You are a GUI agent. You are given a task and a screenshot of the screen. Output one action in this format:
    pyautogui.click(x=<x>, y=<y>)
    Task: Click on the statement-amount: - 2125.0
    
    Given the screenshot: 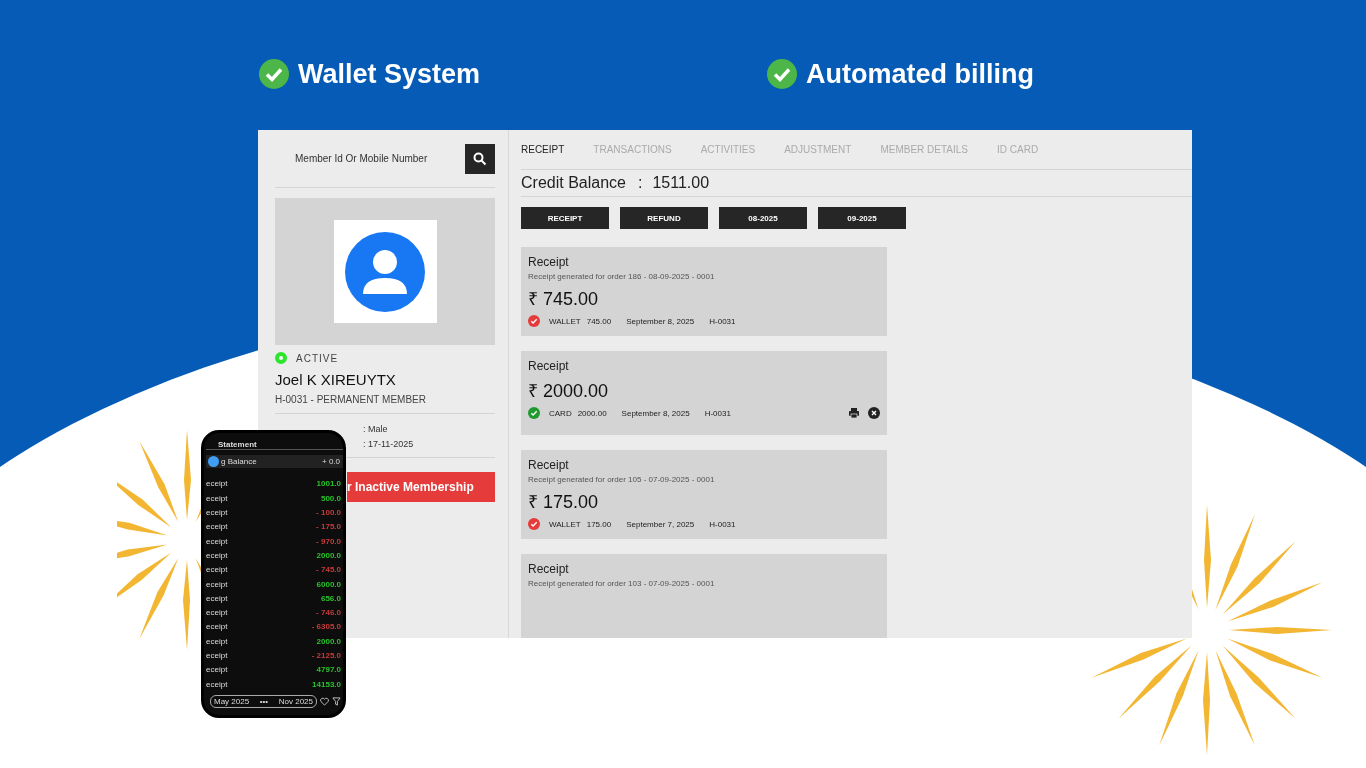 What is the action you would take?
    pyautogui.click(x=326, y=655)
    